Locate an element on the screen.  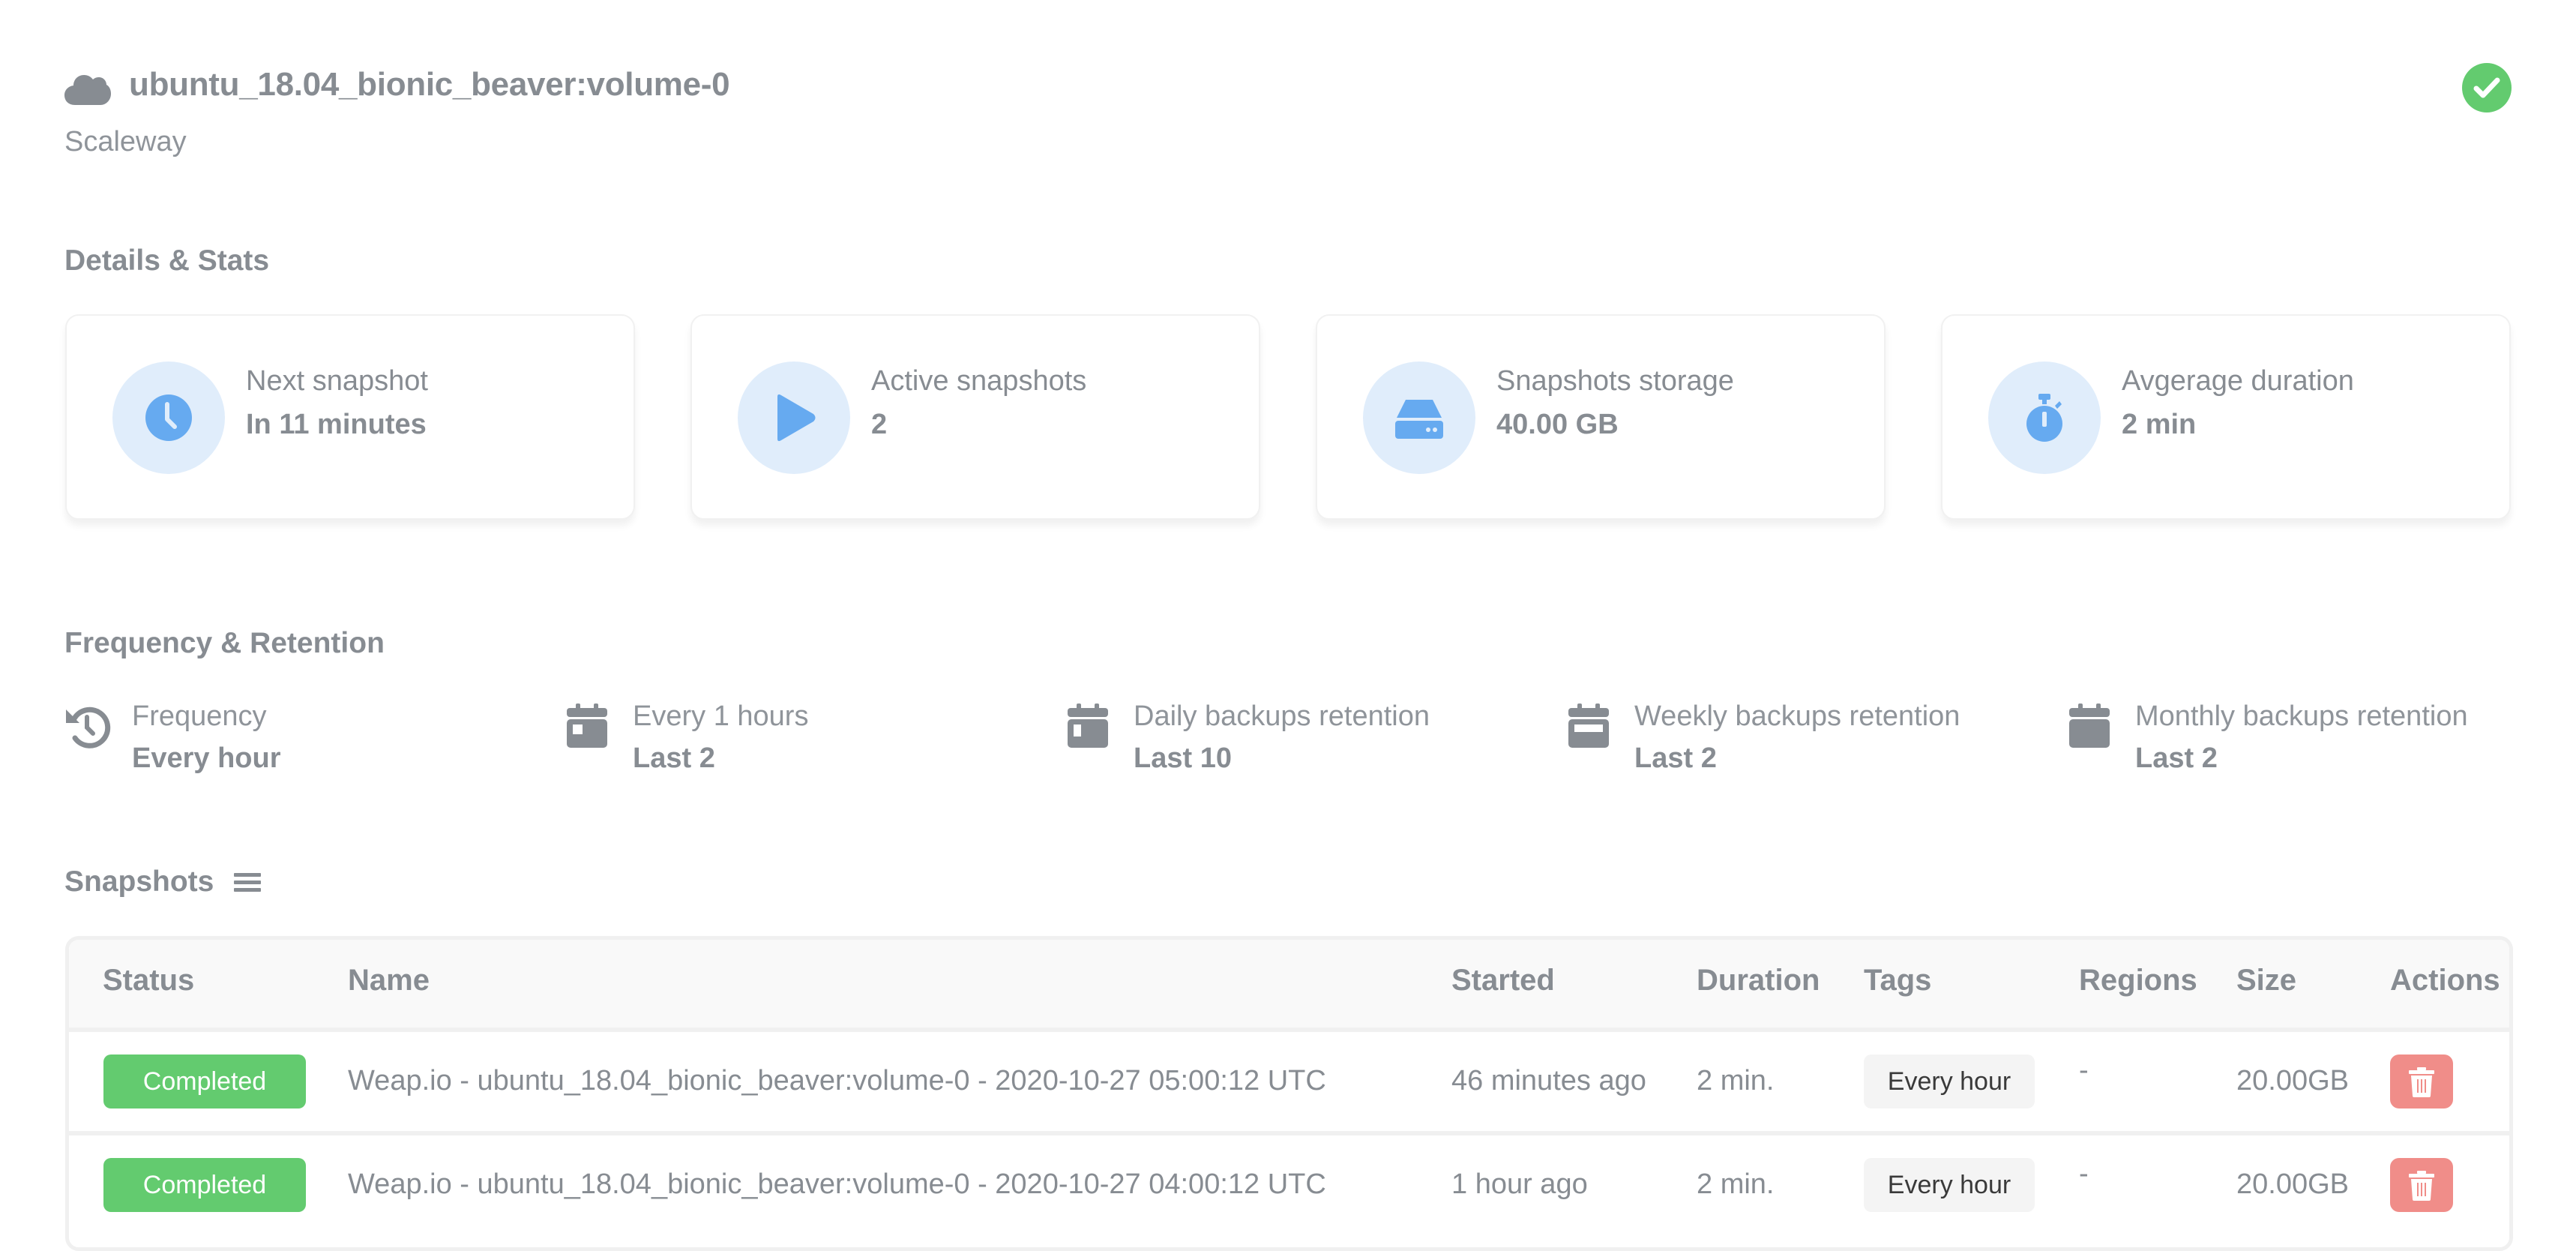
stat-value: In 11 minutes is located at coordinates (336, 424).